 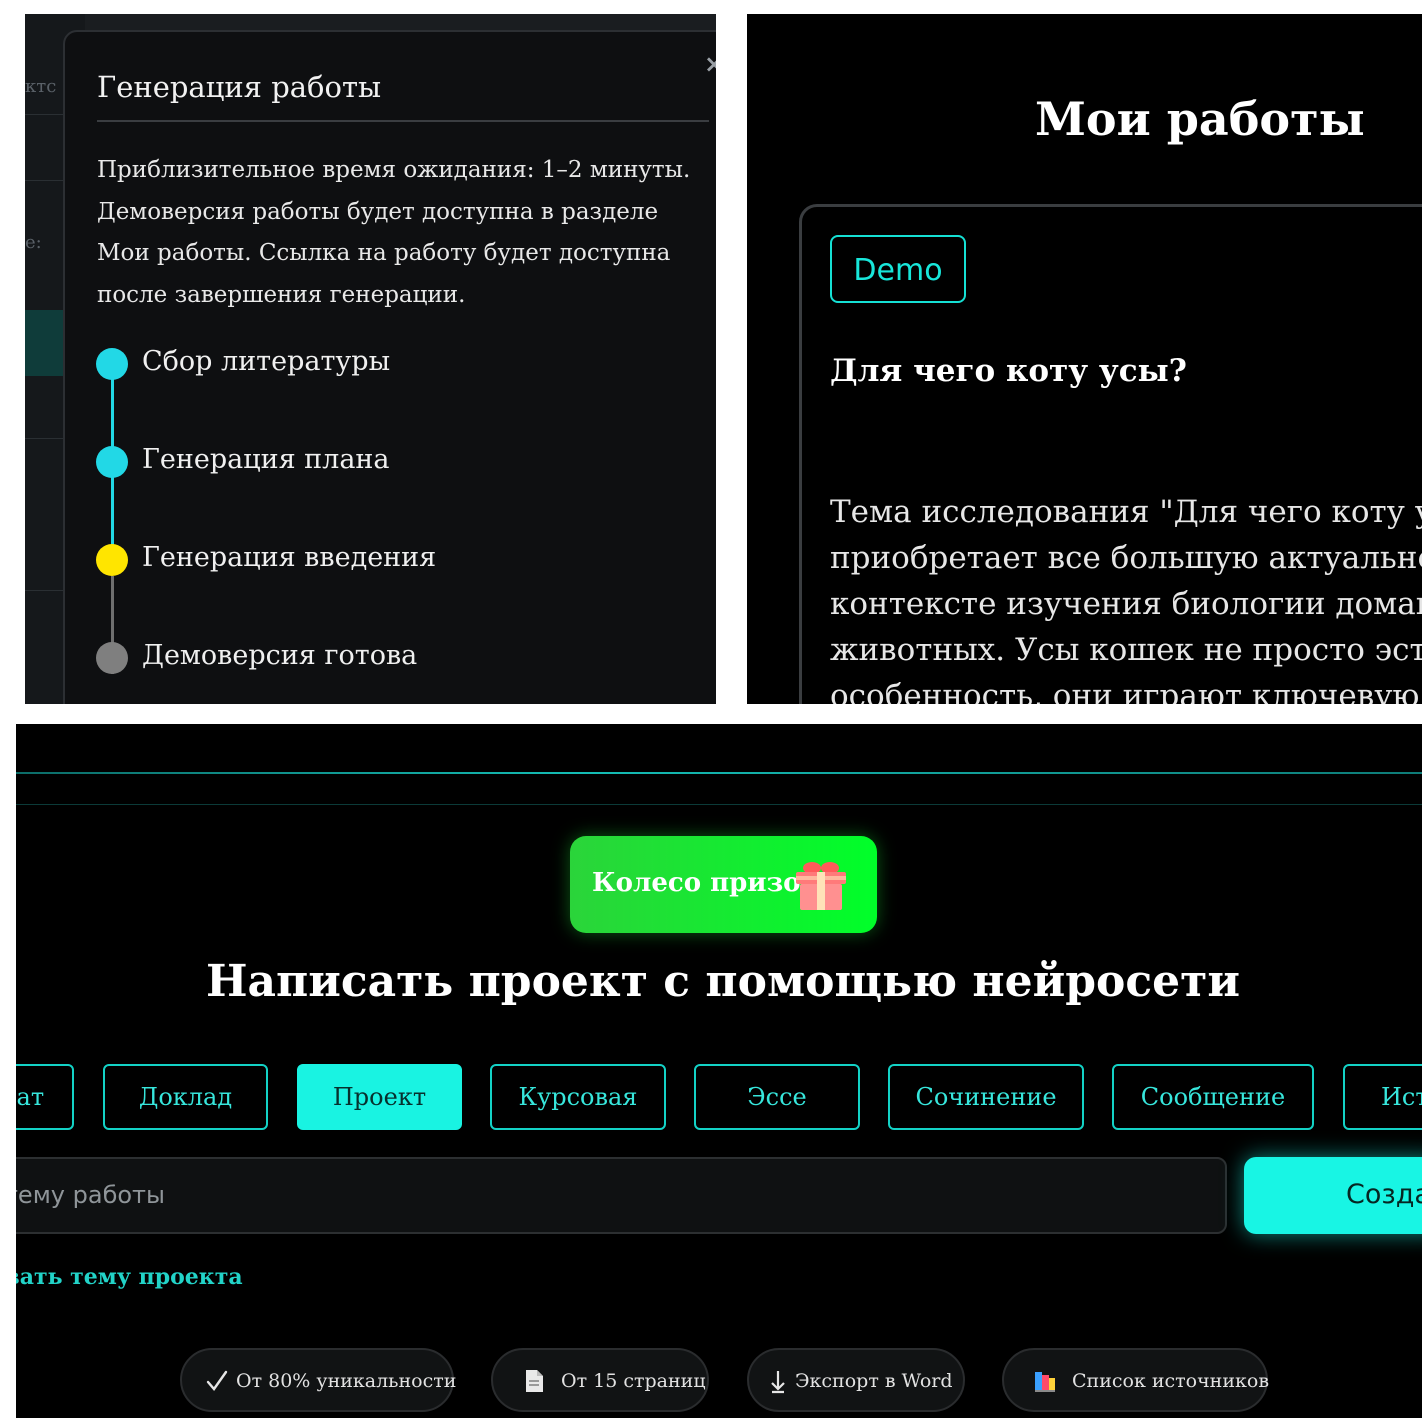 What do you see at coordinates (266, 459) in the screenshot?
I see `step-label: Генерация плана` at bounding box center [266, 459].